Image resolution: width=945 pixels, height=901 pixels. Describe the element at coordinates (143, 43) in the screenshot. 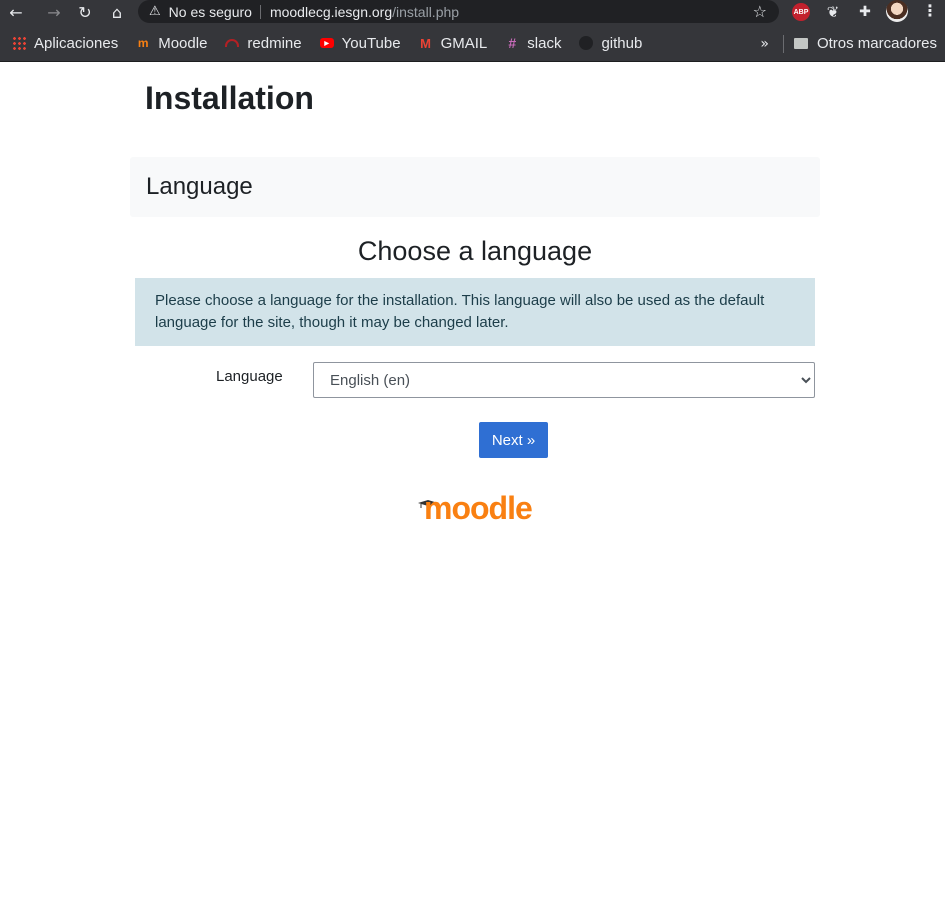

I see `moodle-favicon-icon: m` at that location.